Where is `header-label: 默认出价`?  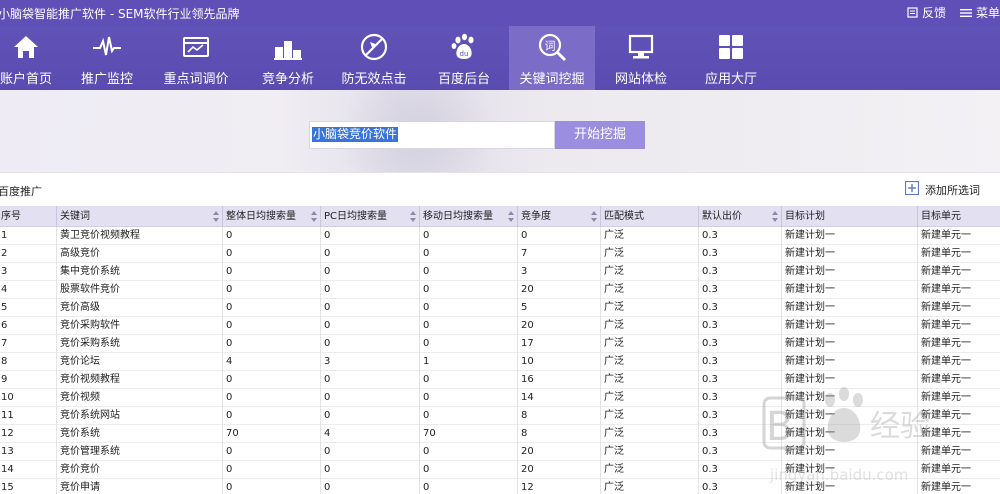 header-label: 默认出价 is located at coordinates (722, 216).